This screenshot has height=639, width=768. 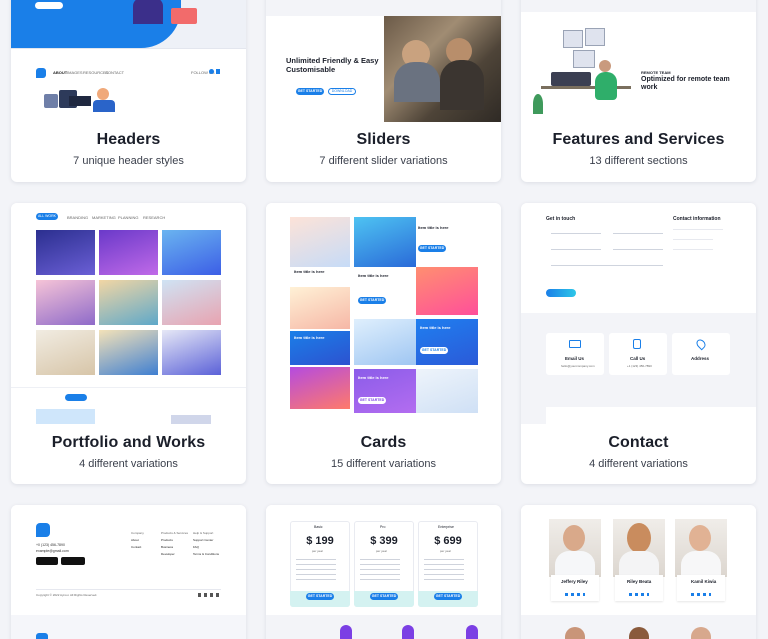 I want to click on features-eyebrow: REMOTE TEAM, so click(x=656, y=72).